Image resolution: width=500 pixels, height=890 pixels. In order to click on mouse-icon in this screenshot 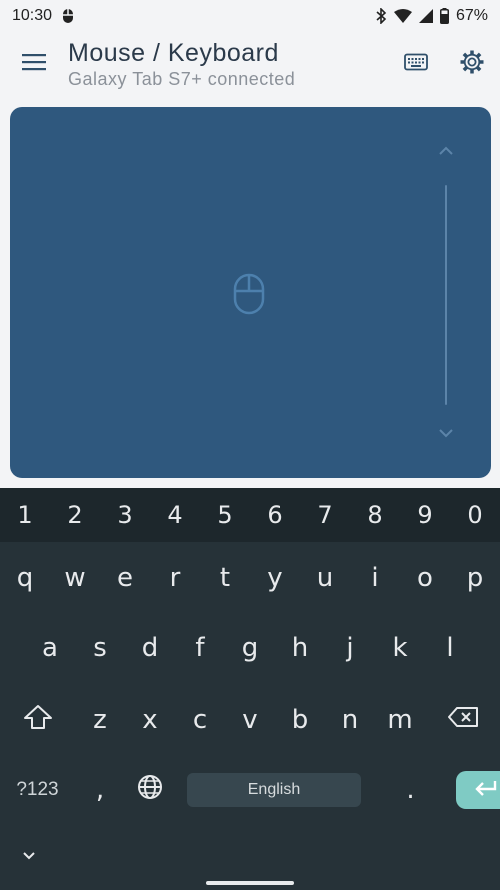, I will do `click(249, 296)`.